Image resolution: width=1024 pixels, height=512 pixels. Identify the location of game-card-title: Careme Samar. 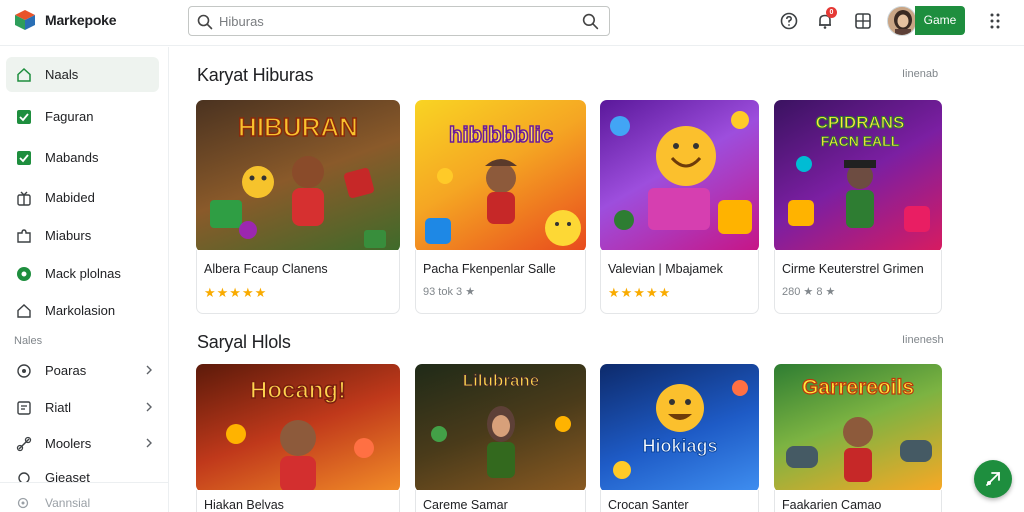
(465, 505).